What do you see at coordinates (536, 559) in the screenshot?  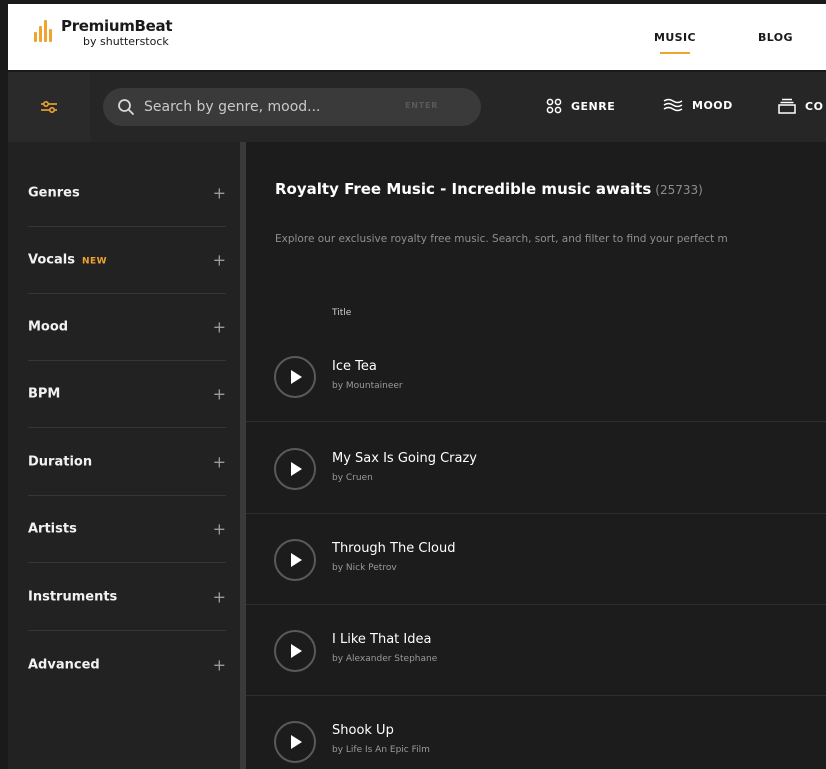 I see `track-row: Through The Cloud by Nick Petrov` at bounding box center [536, 559].